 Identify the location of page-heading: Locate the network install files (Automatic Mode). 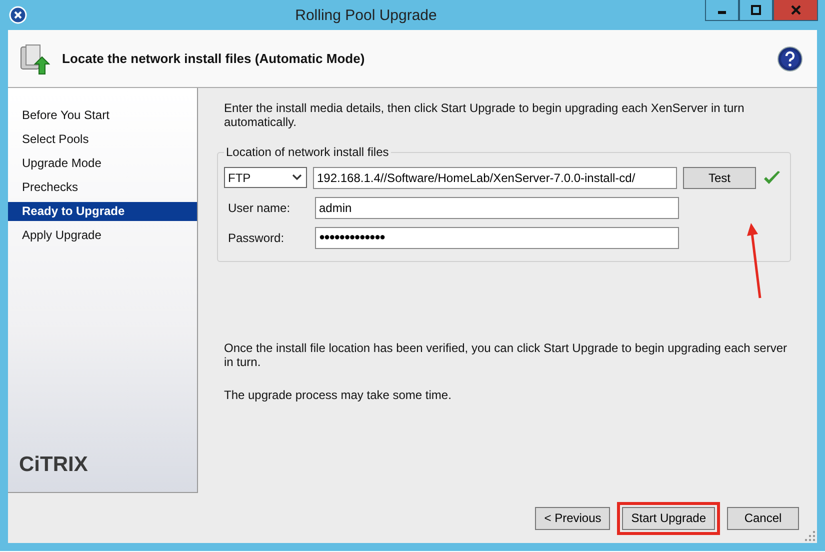
(214, 58).